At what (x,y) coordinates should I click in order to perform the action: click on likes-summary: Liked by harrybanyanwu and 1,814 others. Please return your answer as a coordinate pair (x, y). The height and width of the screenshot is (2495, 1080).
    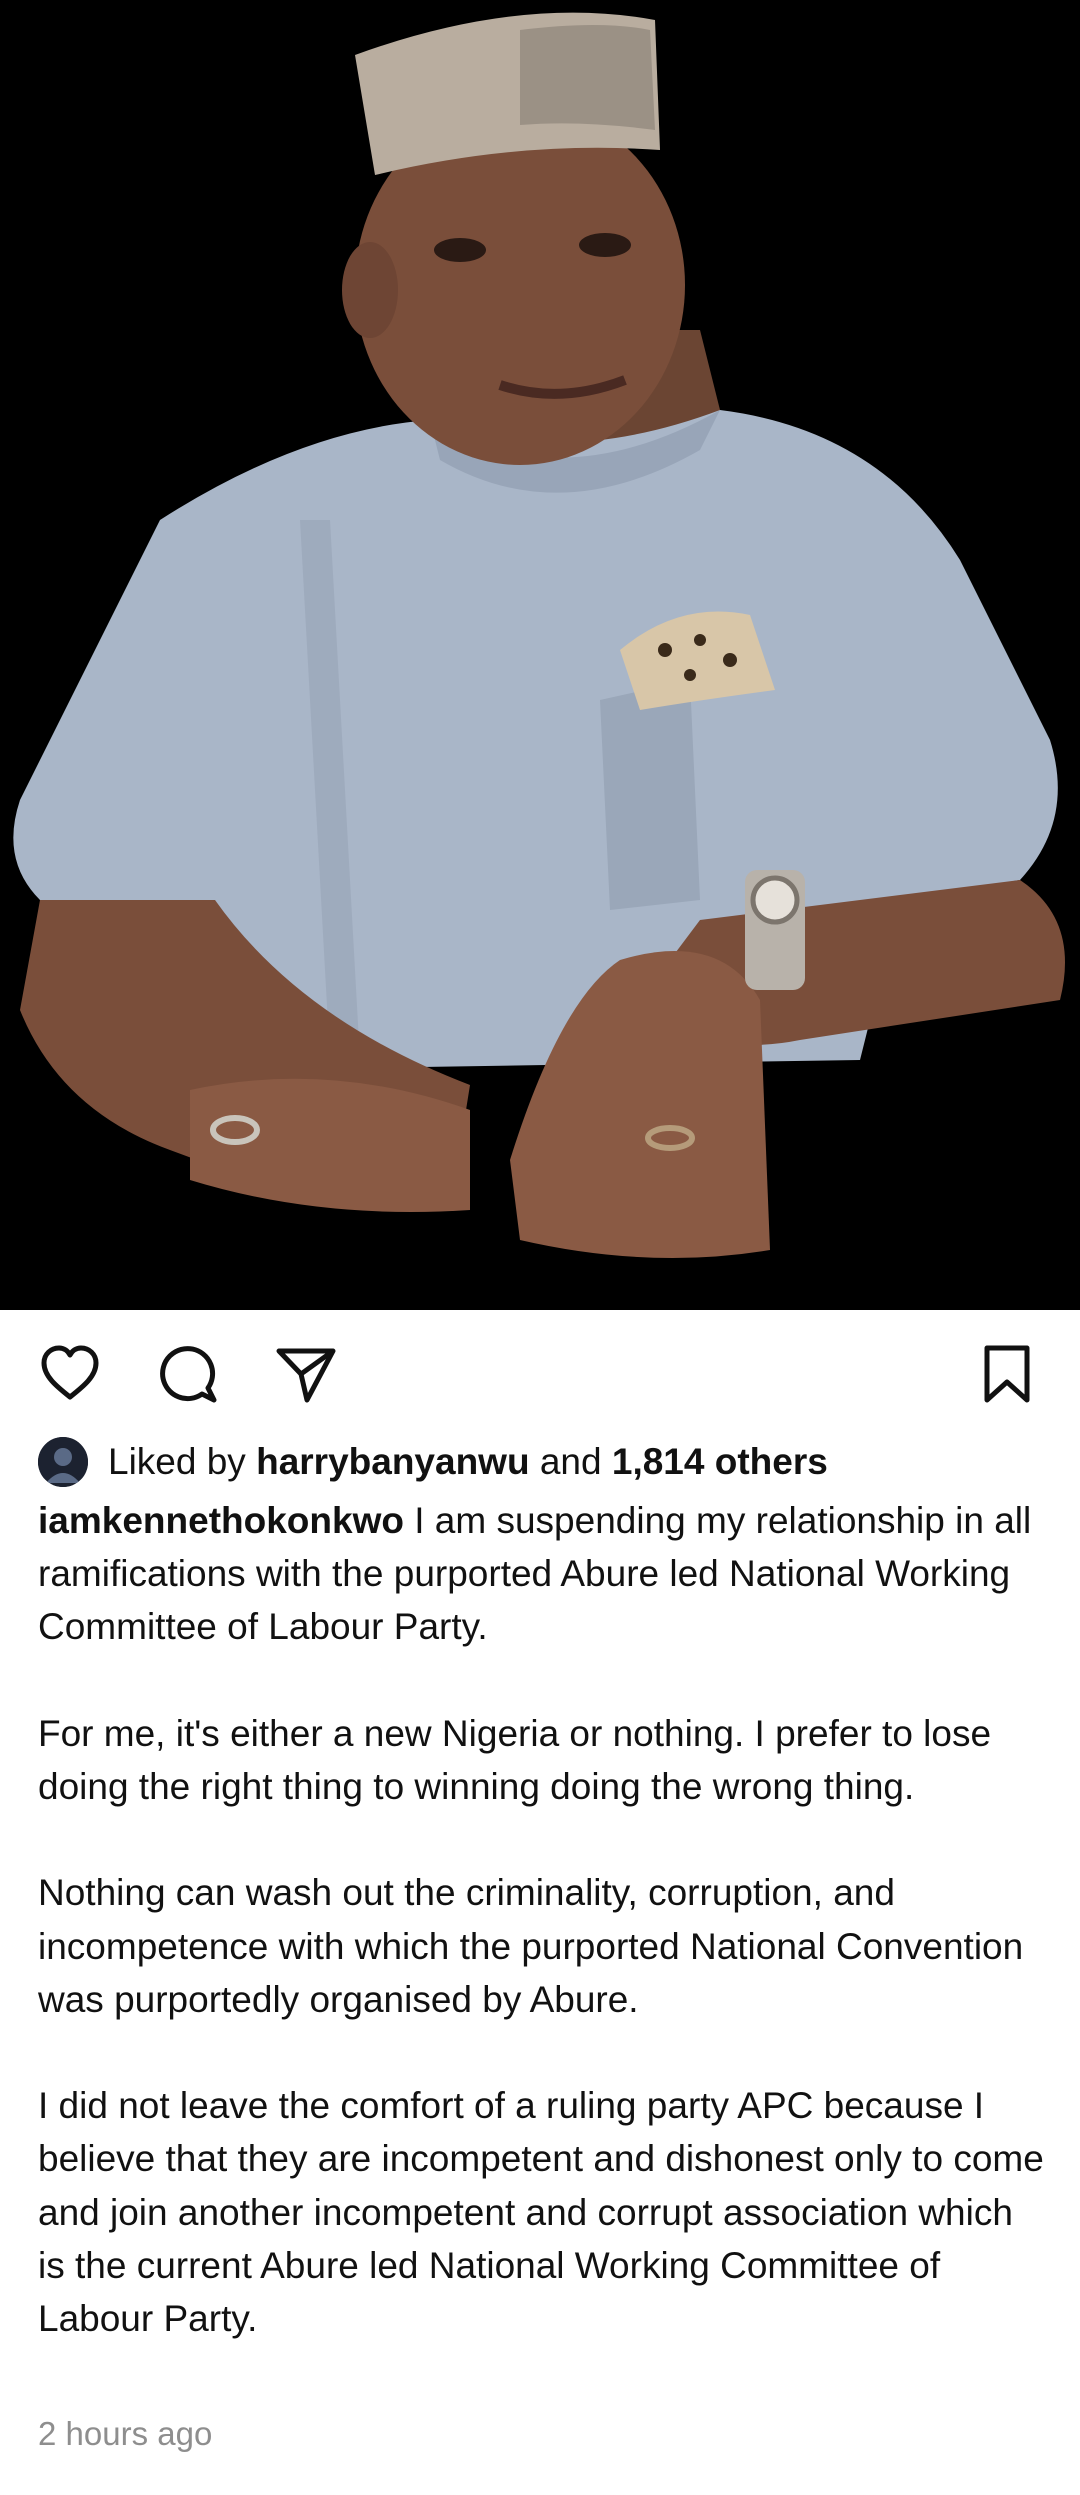
    Looking at the image, I should click on (433, 1462).